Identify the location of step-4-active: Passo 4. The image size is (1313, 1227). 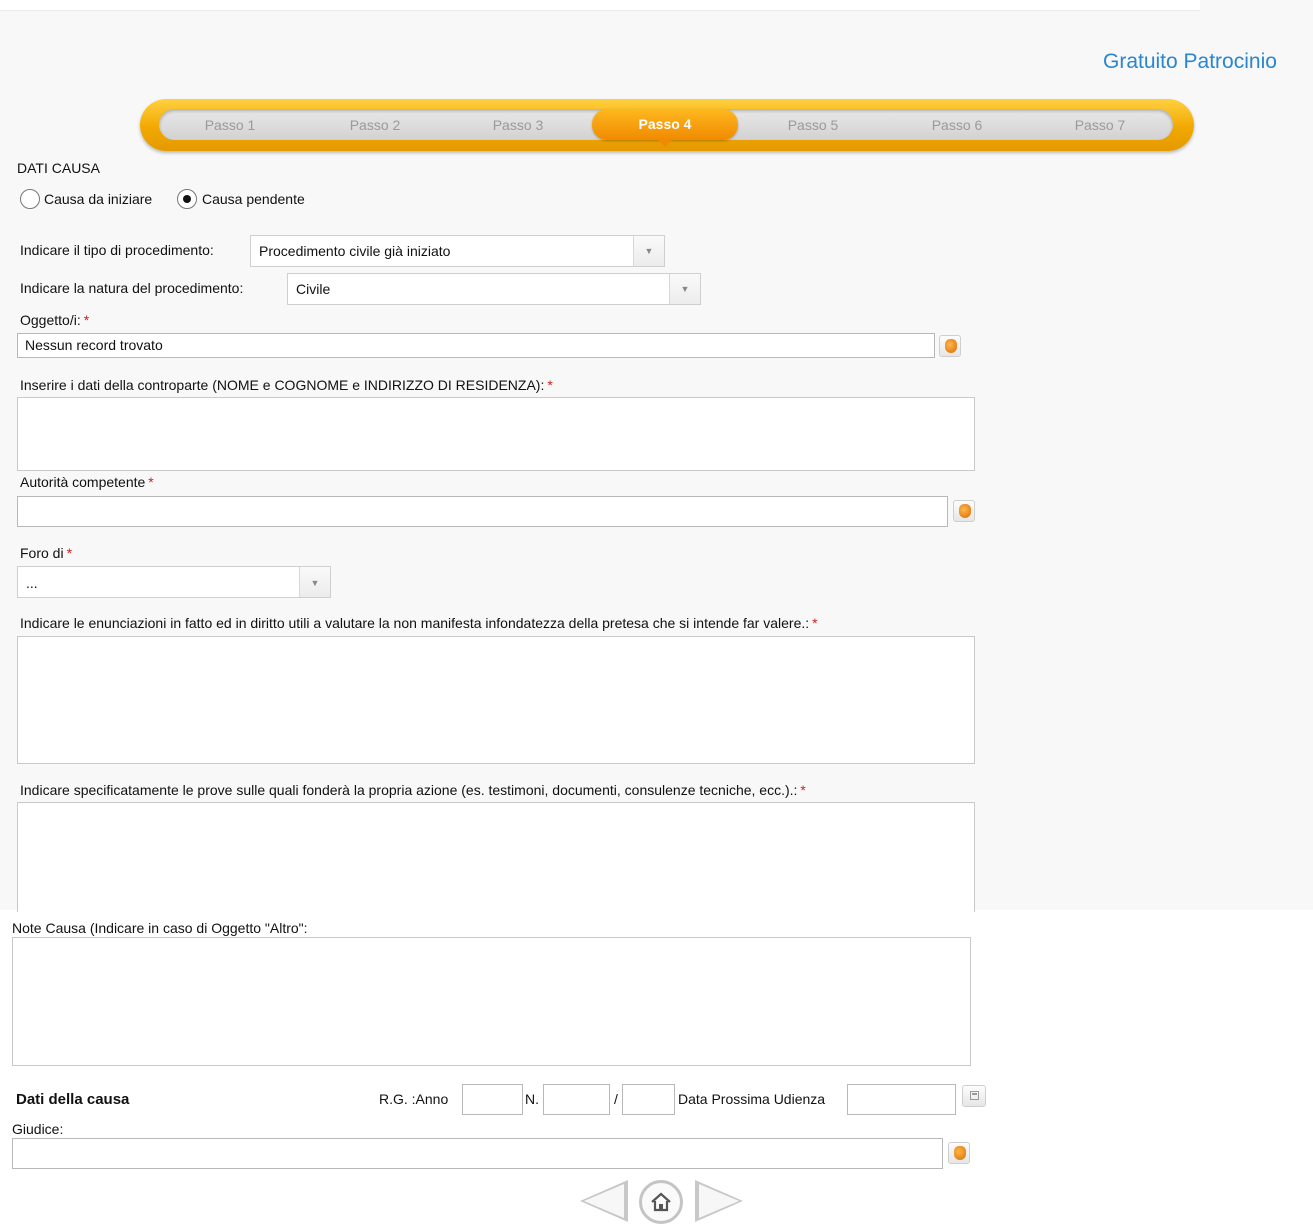
(665, 124).